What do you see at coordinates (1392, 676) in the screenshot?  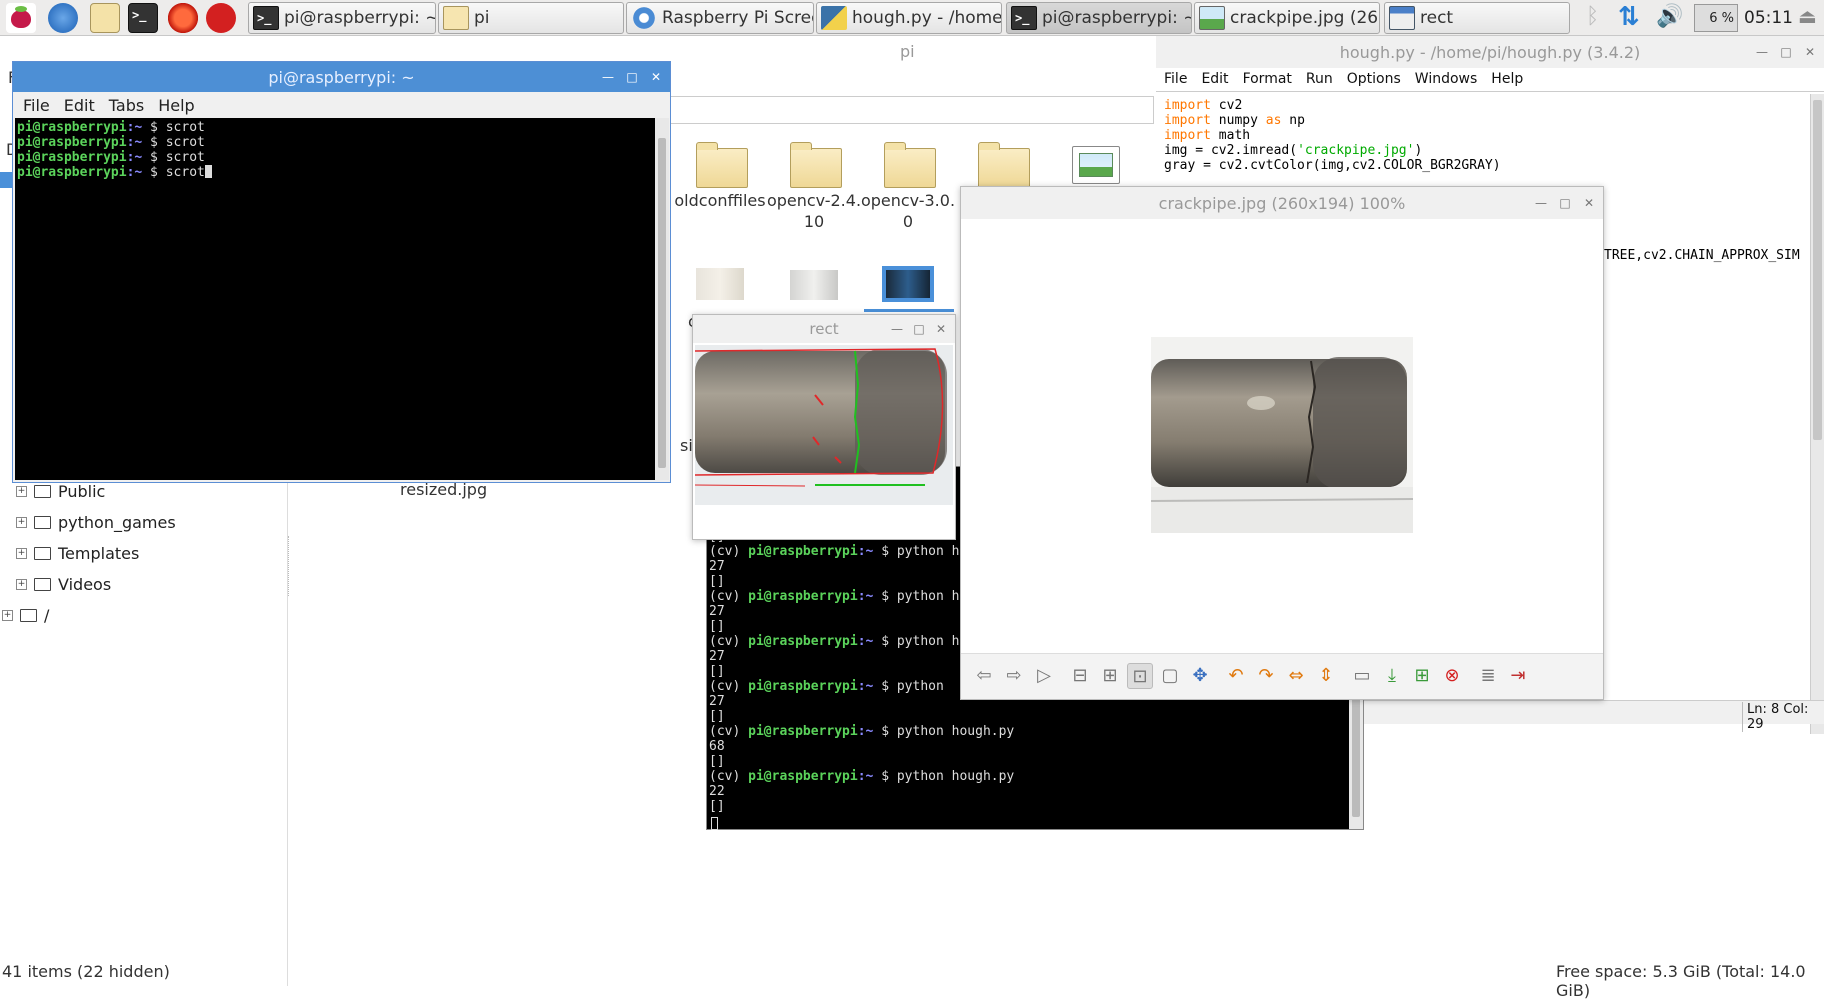 I see `save-icon: ⤓` at bounding box center [1392, 676].